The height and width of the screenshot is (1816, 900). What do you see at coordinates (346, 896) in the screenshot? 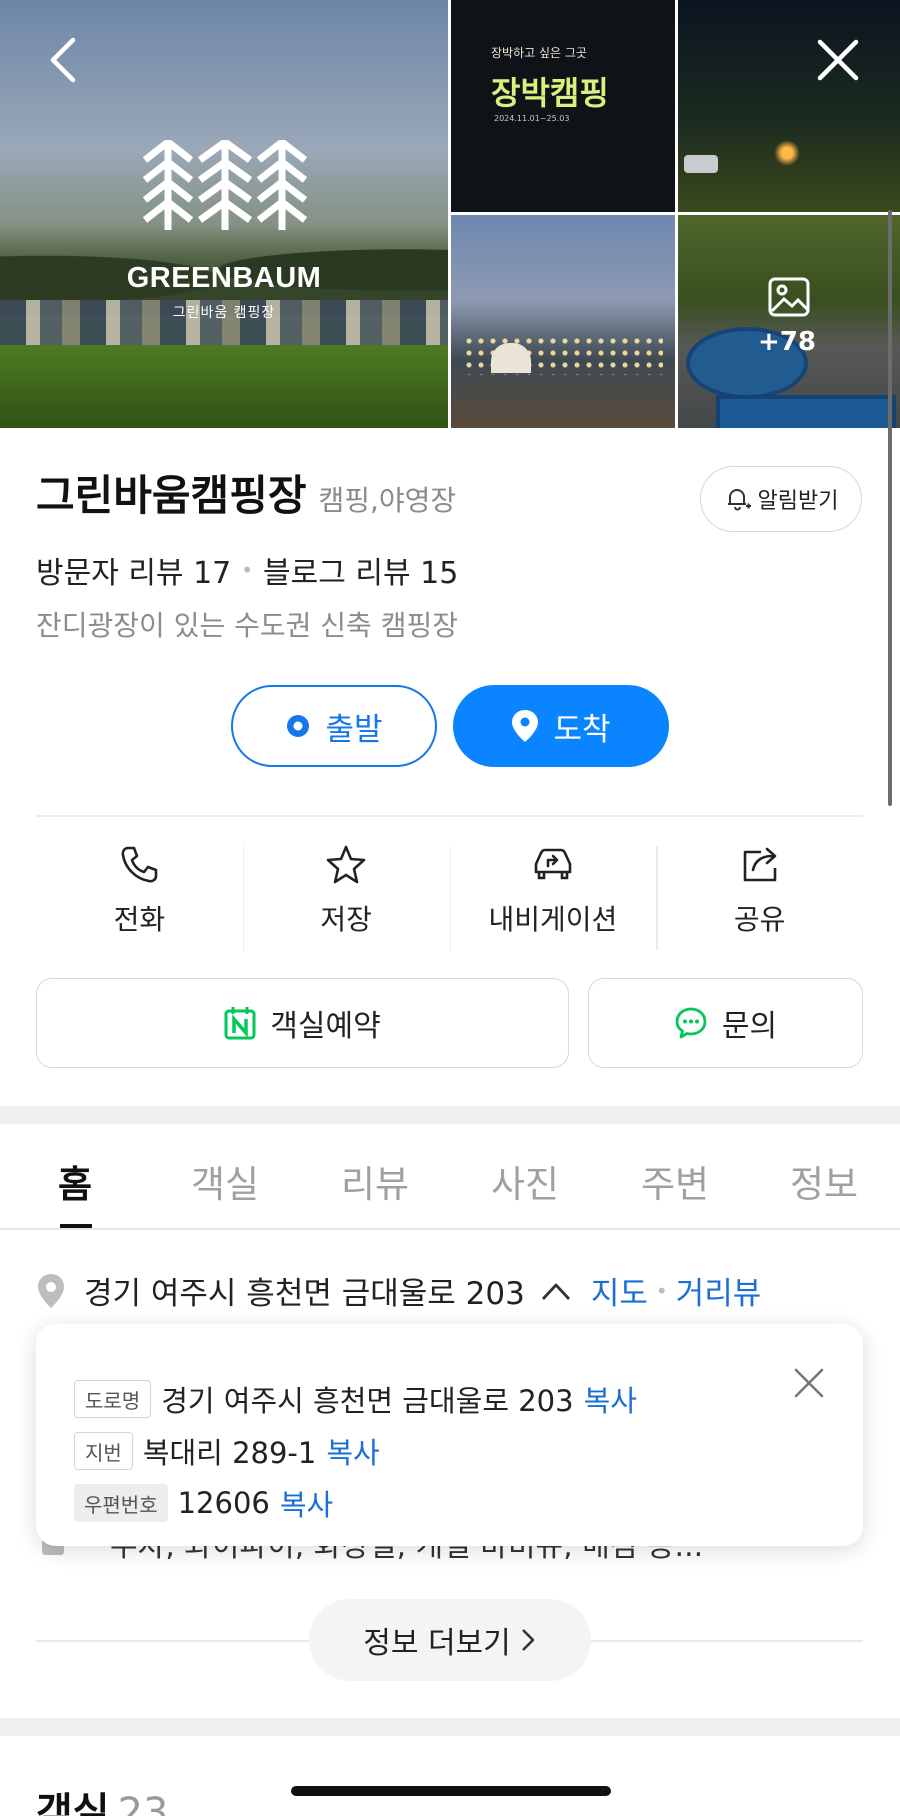
I see `save-action: 저장` at bounding box center [346, 896].